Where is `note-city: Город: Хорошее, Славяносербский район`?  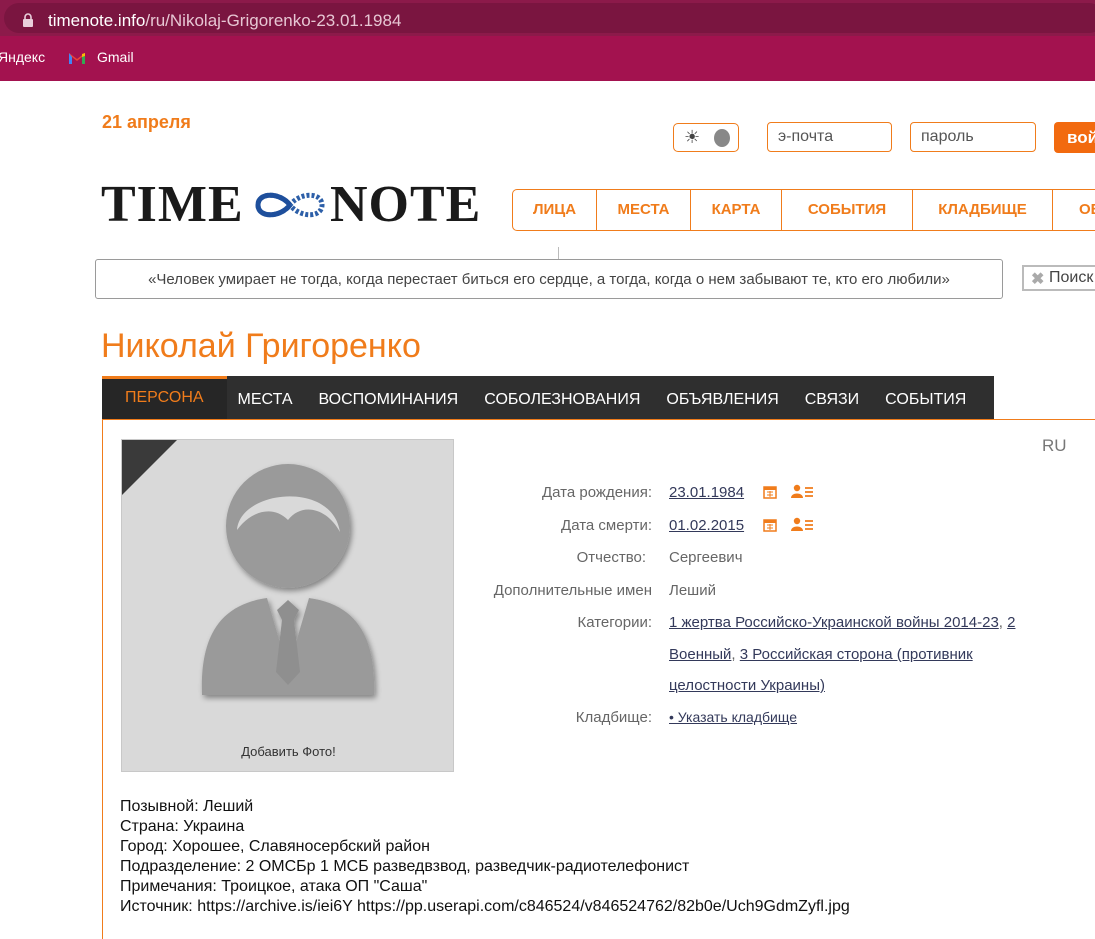 note-city: Город: Хорошее, Славяносербский район is located at coordinates (275, 846).